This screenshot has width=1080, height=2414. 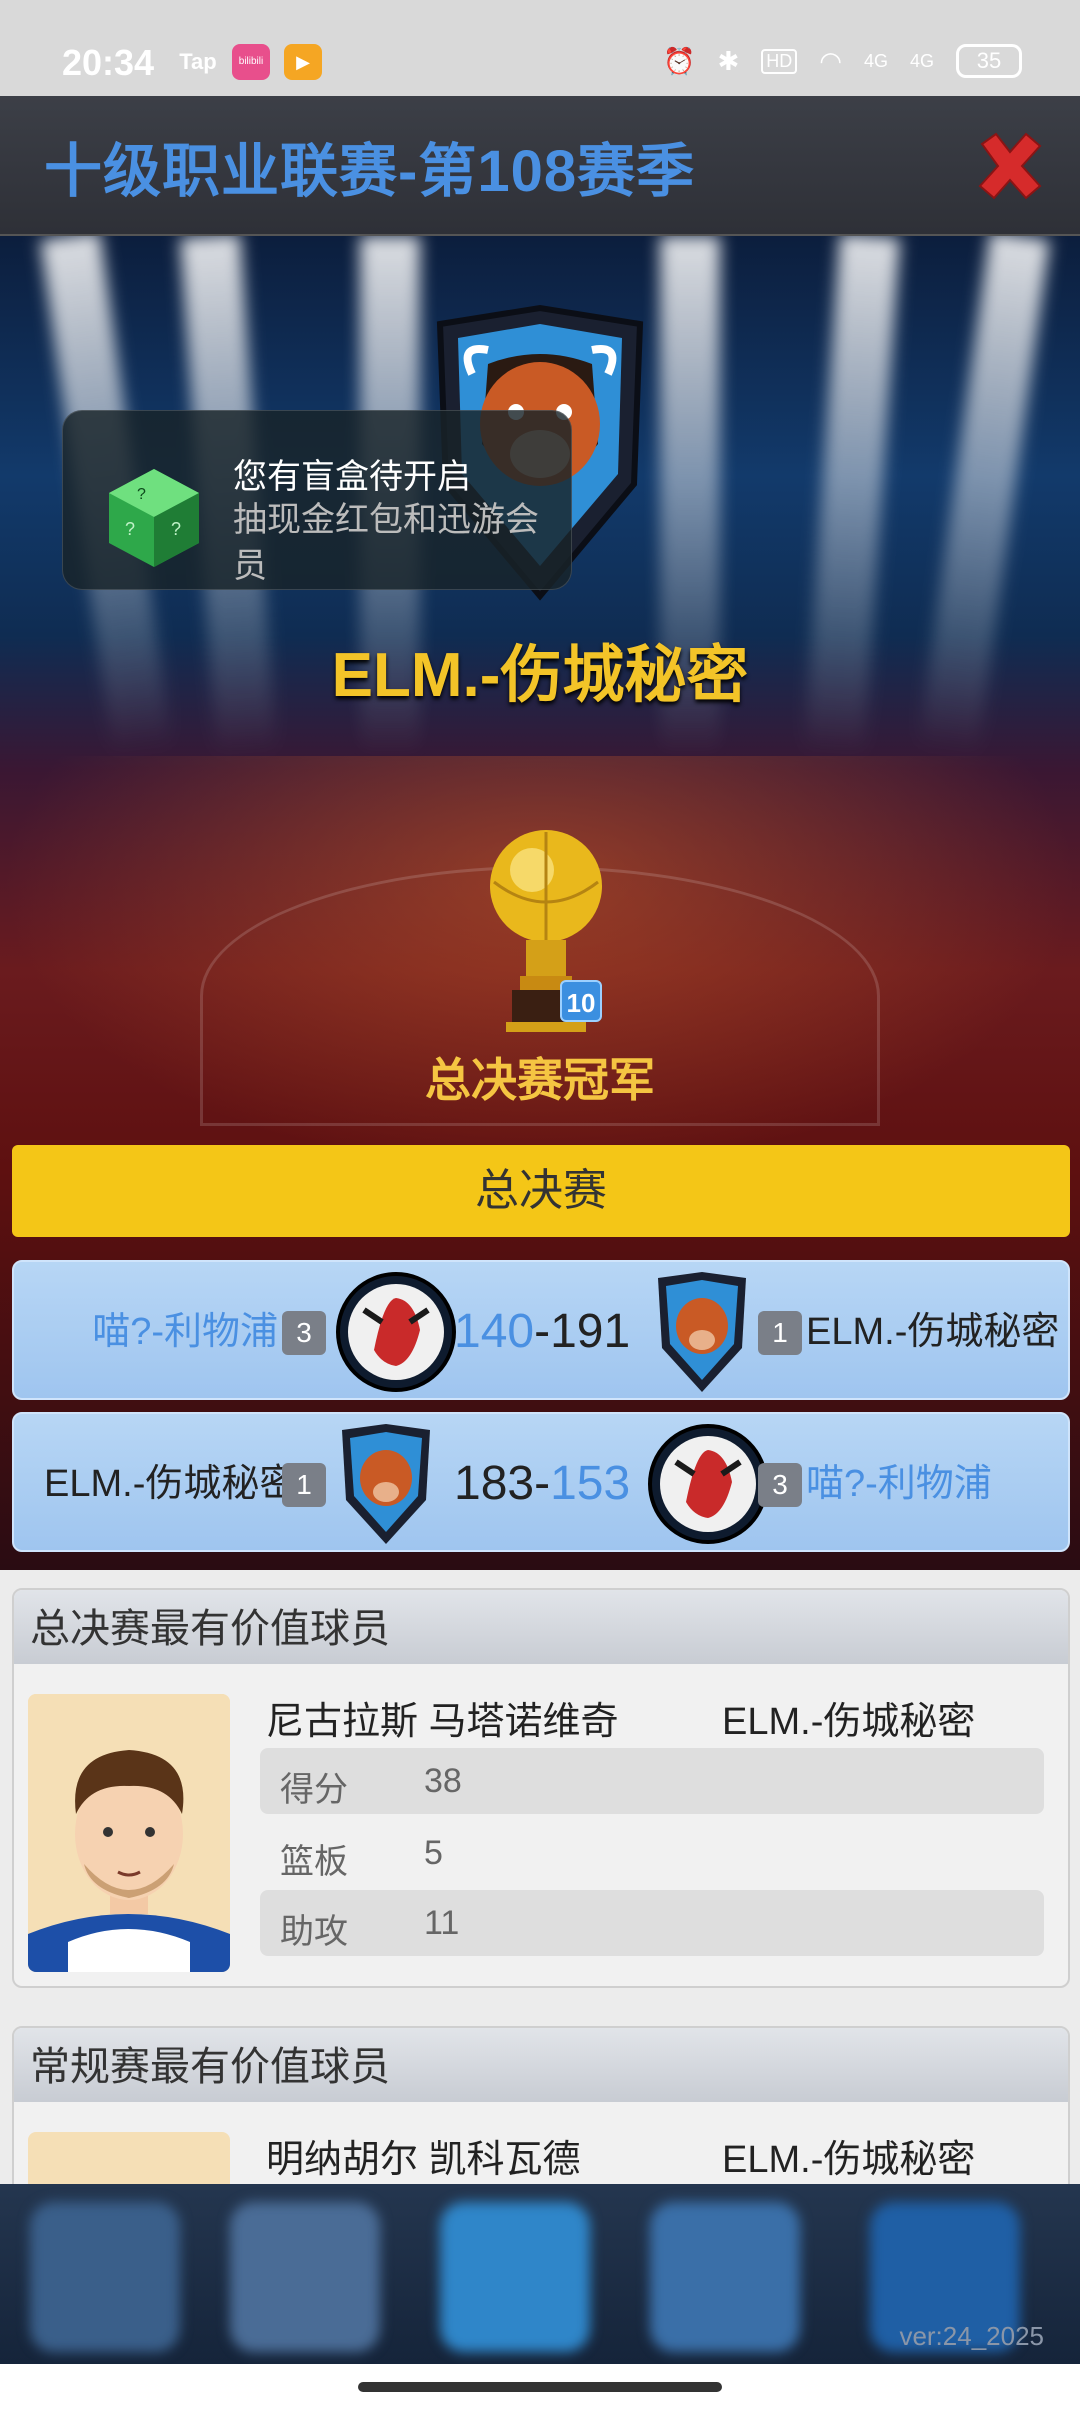 What do you see at coordinates (989, 61) in the screenshot?
I see `battery-icon: 35` at bounding box center [989, 61].